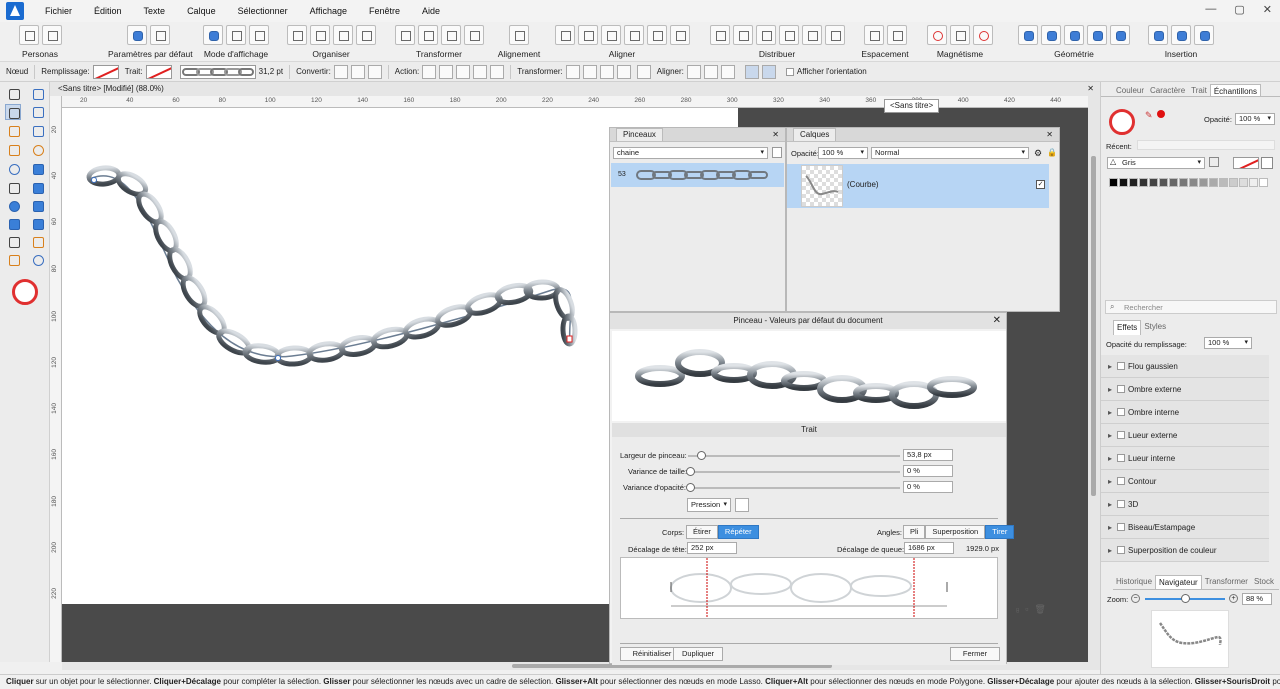 The height and width of the screenshot is (689, 1280). I want to click on menu-item: Texte, so click(155, 11).